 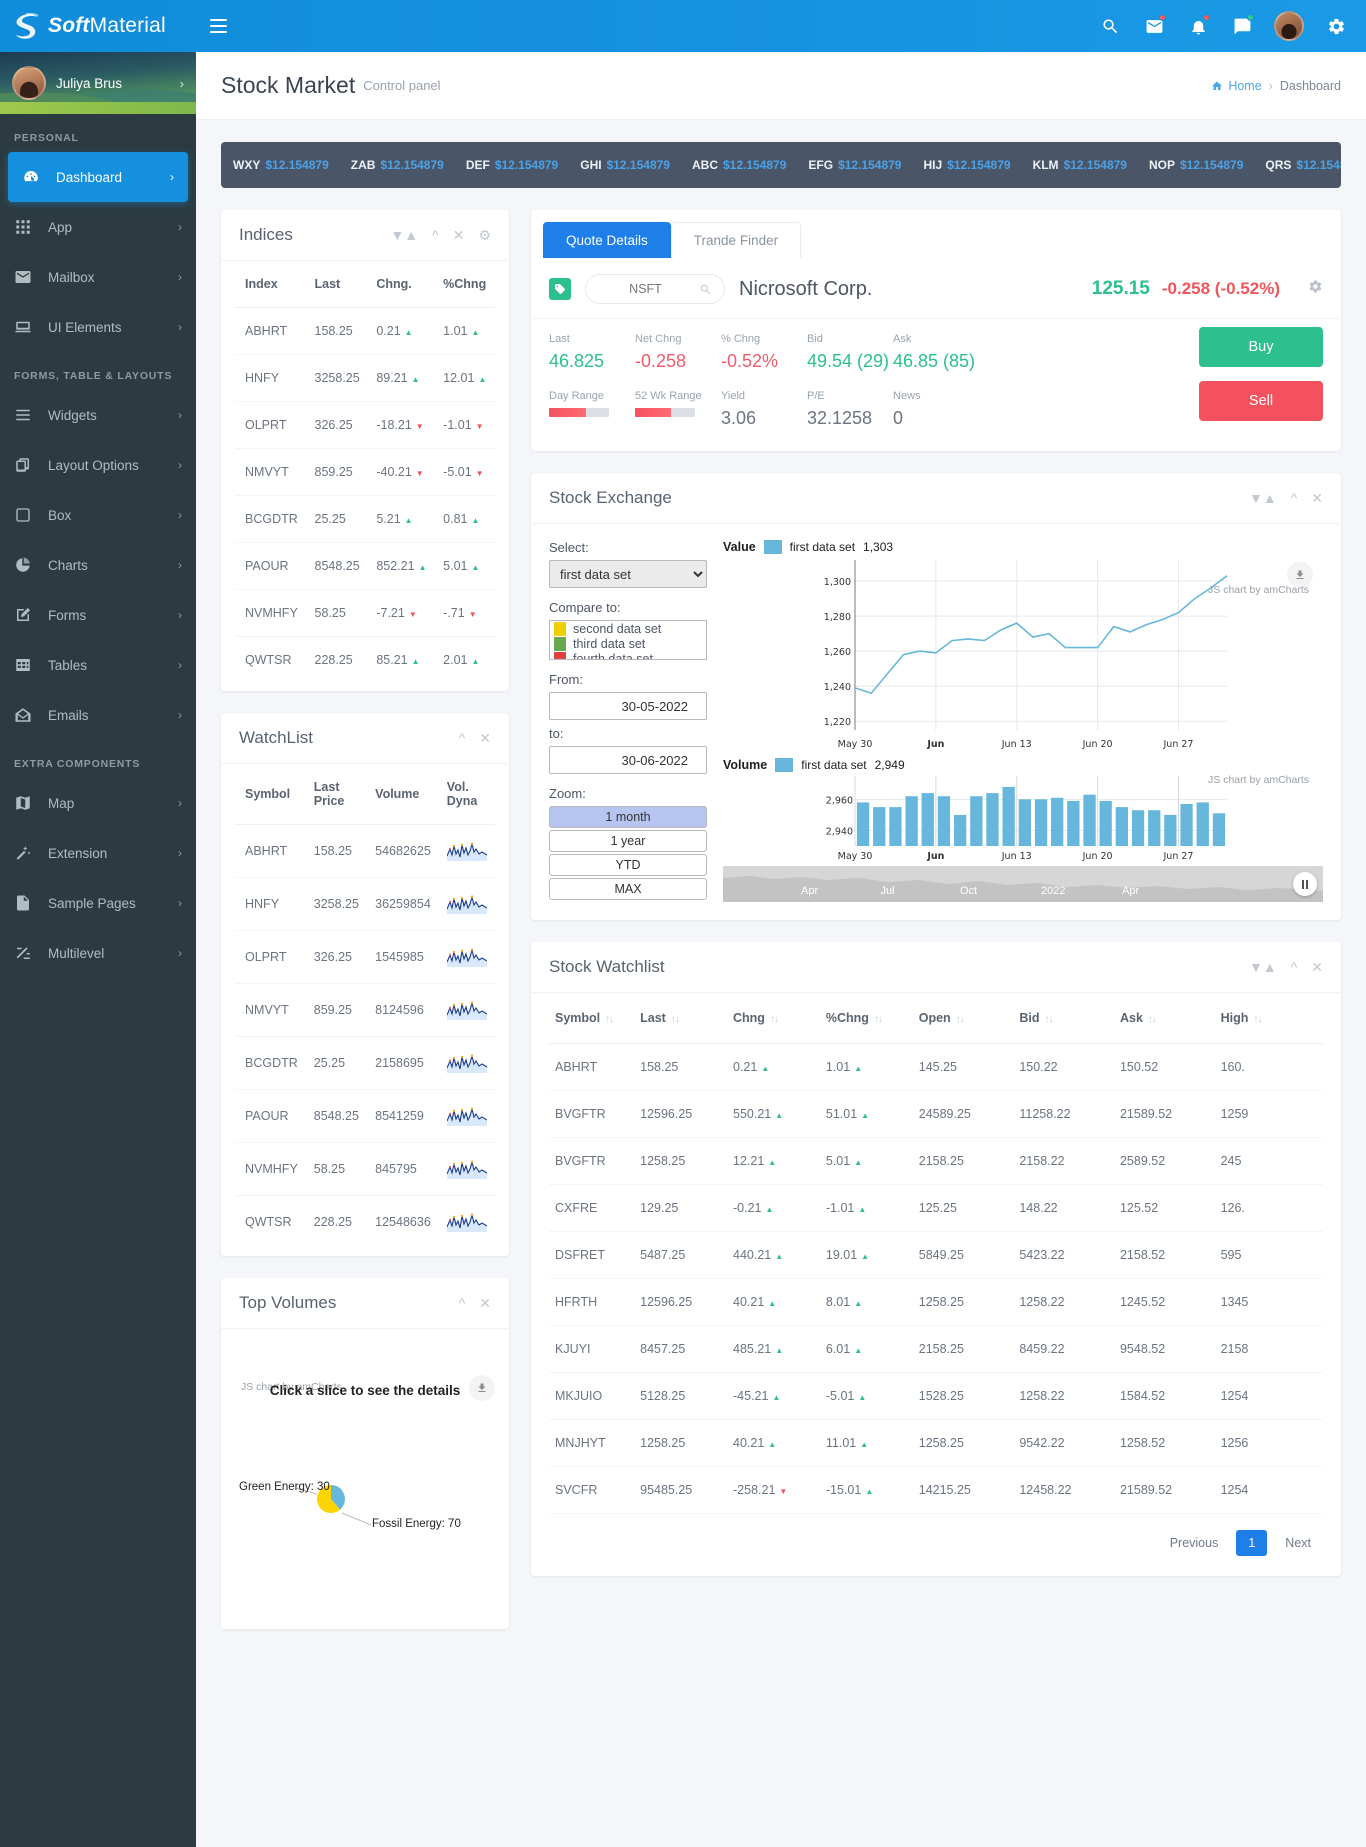 What do you see at coordinates (1289, 26) in the screenshot?
I see `avatar` at bounding box center [1289, 26].